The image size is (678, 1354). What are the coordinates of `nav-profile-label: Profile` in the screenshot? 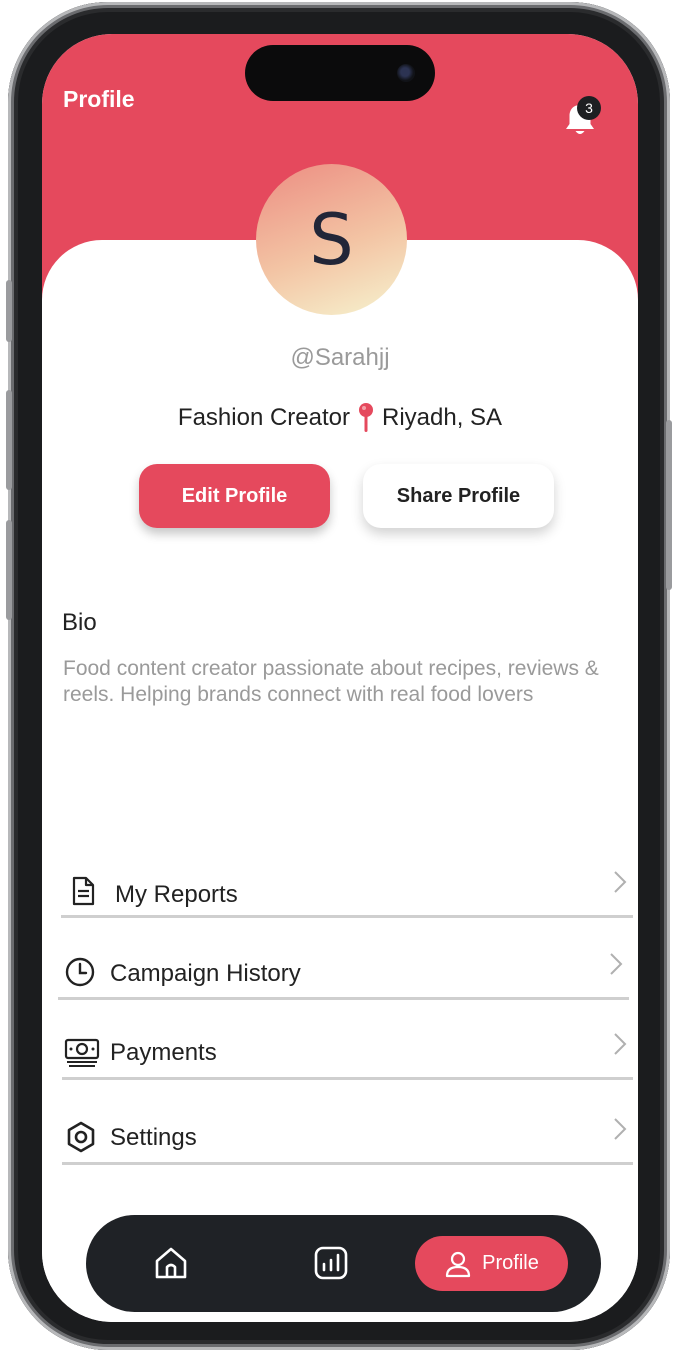 It's located at (510, 1263).